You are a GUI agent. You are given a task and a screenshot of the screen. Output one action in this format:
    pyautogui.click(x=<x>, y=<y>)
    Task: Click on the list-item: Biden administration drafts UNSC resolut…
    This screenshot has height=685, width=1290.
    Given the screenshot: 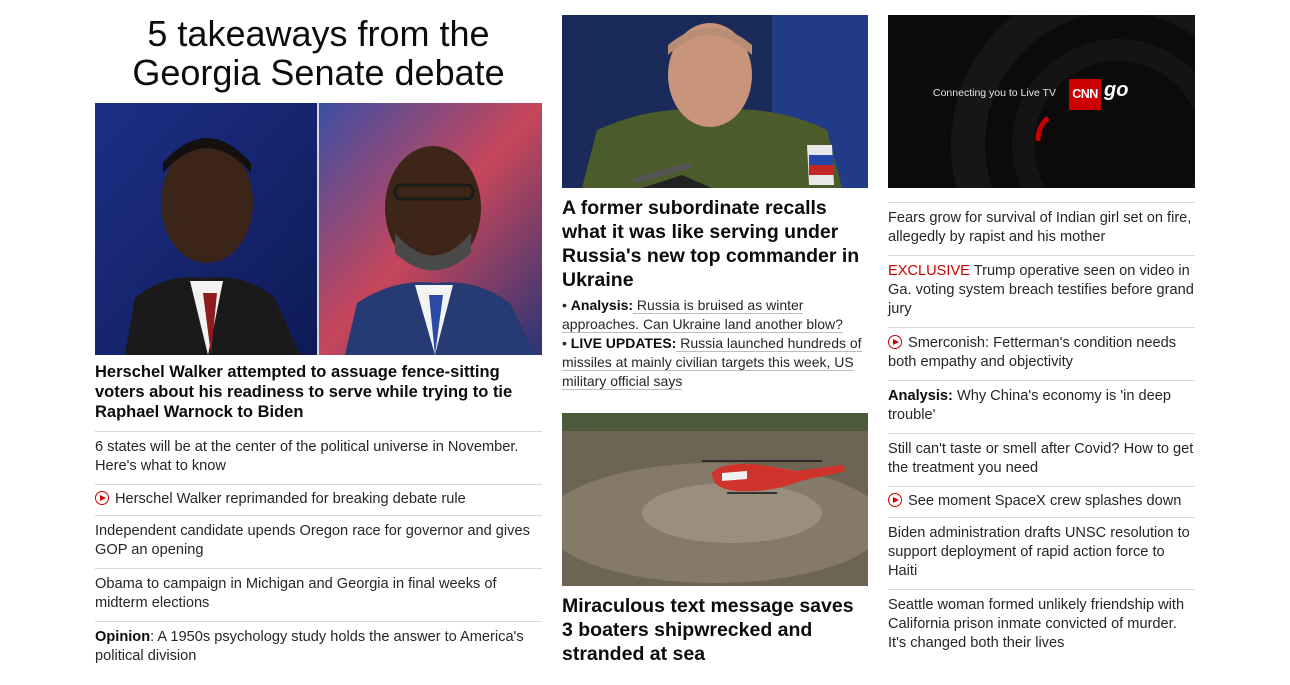 What is the action you would take?
    pyautogui.click(x=1041, y=553)
    